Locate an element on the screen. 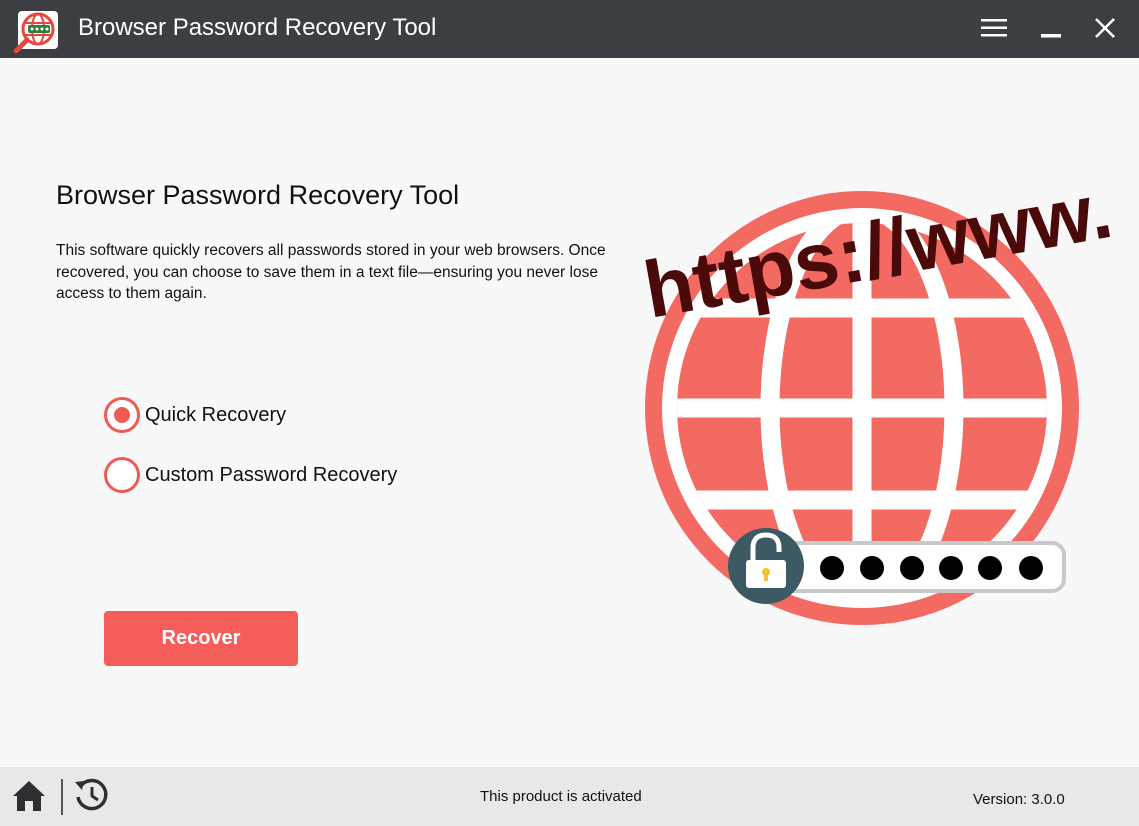 The width and height of the screenshot is (1139, 826). close-button is located at coordinates (1105, 28).